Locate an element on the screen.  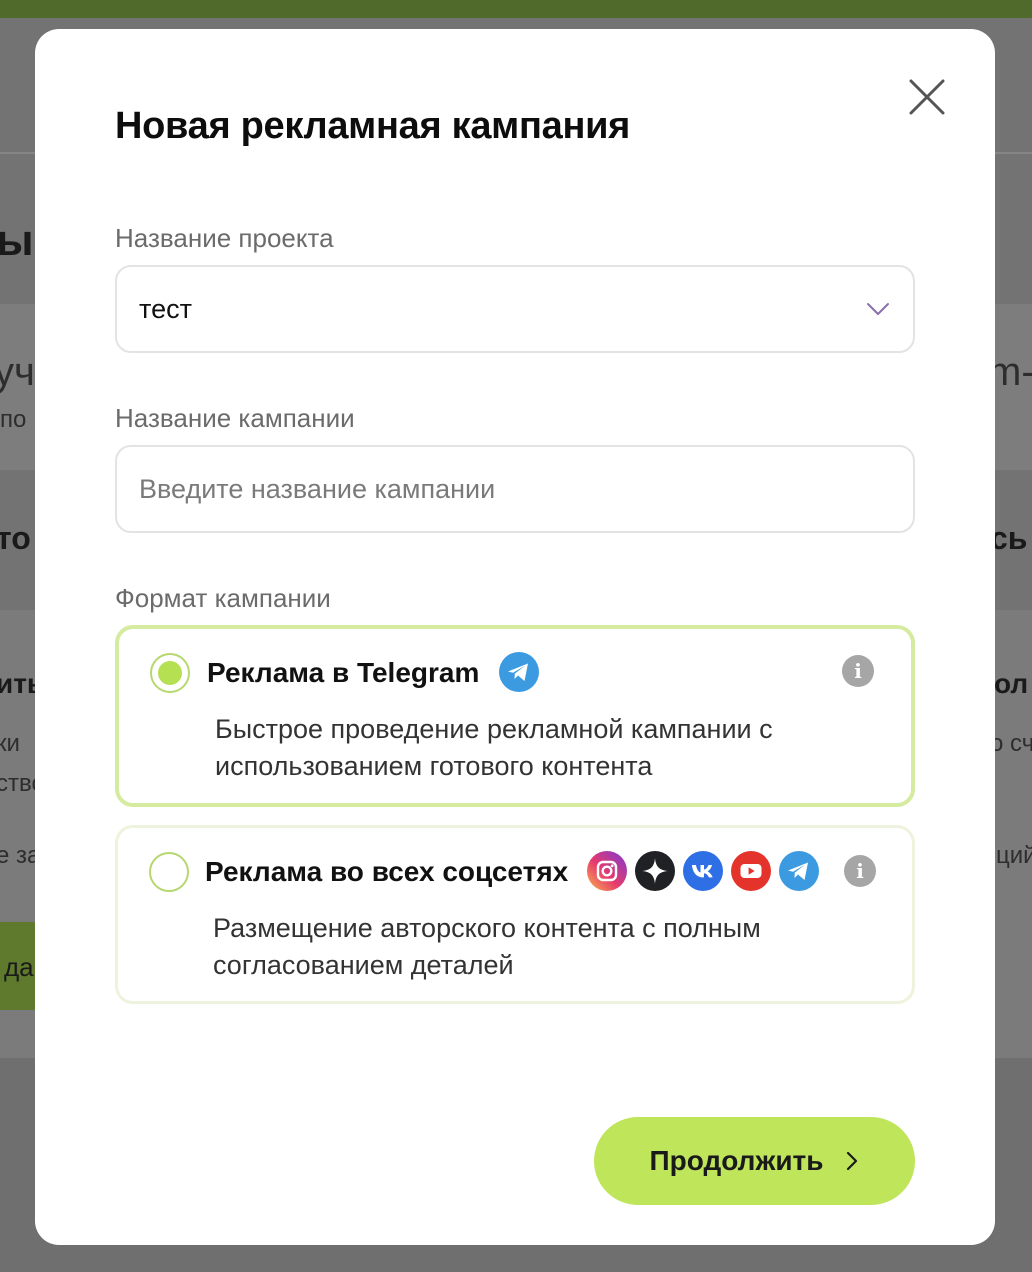
campaign-name-field is located at coordinates (515, 489).